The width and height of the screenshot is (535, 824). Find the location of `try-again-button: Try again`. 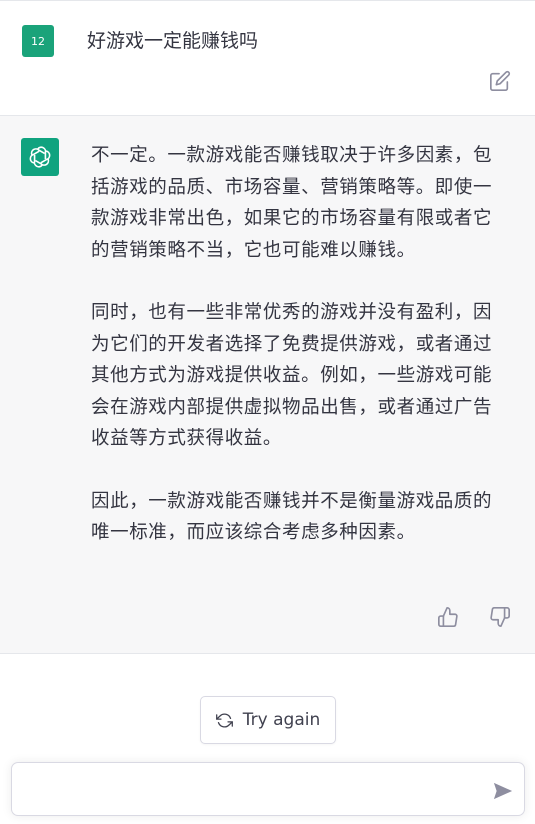

try-again-button: Try again is located at coordinates (268, 720).